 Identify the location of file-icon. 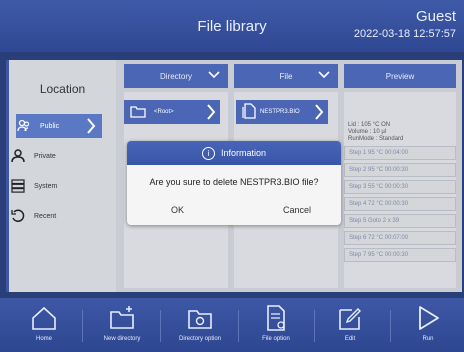
(249, 112).